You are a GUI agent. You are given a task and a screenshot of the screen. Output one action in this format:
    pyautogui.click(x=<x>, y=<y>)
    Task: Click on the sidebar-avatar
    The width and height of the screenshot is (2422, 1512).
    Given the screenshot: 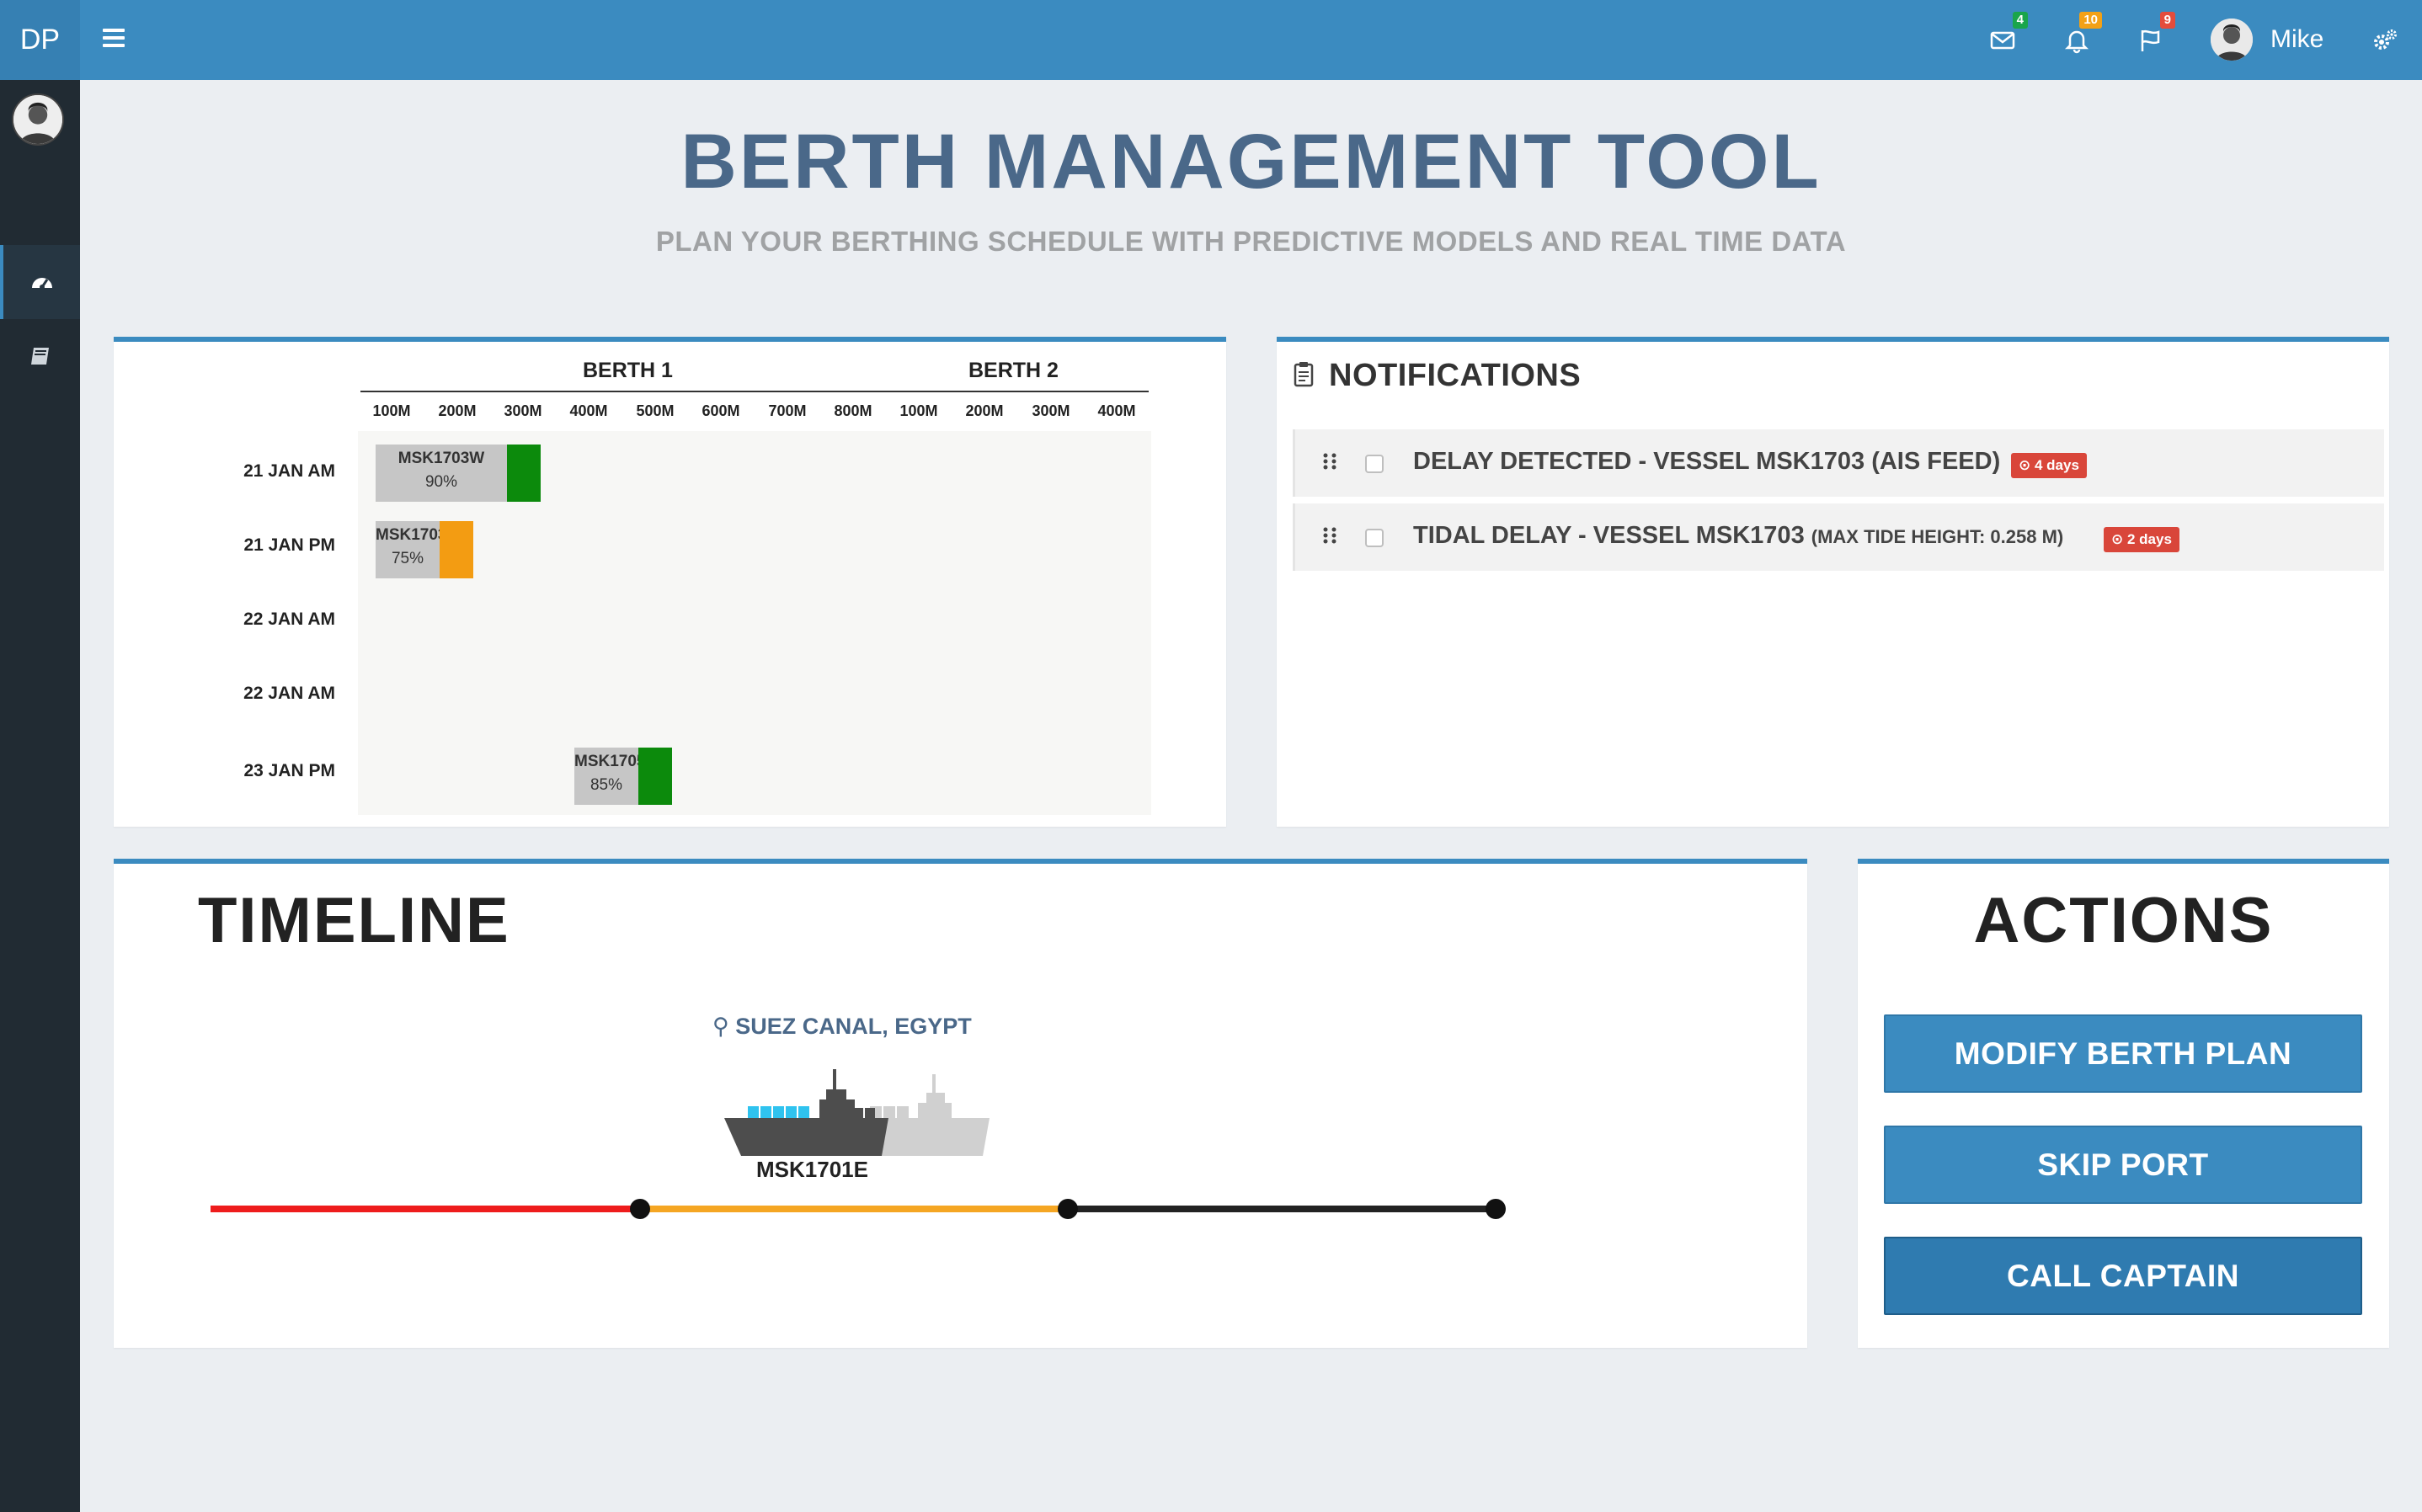 What is the action you would take?
    pyautogui.click(x=38, y=120)
    